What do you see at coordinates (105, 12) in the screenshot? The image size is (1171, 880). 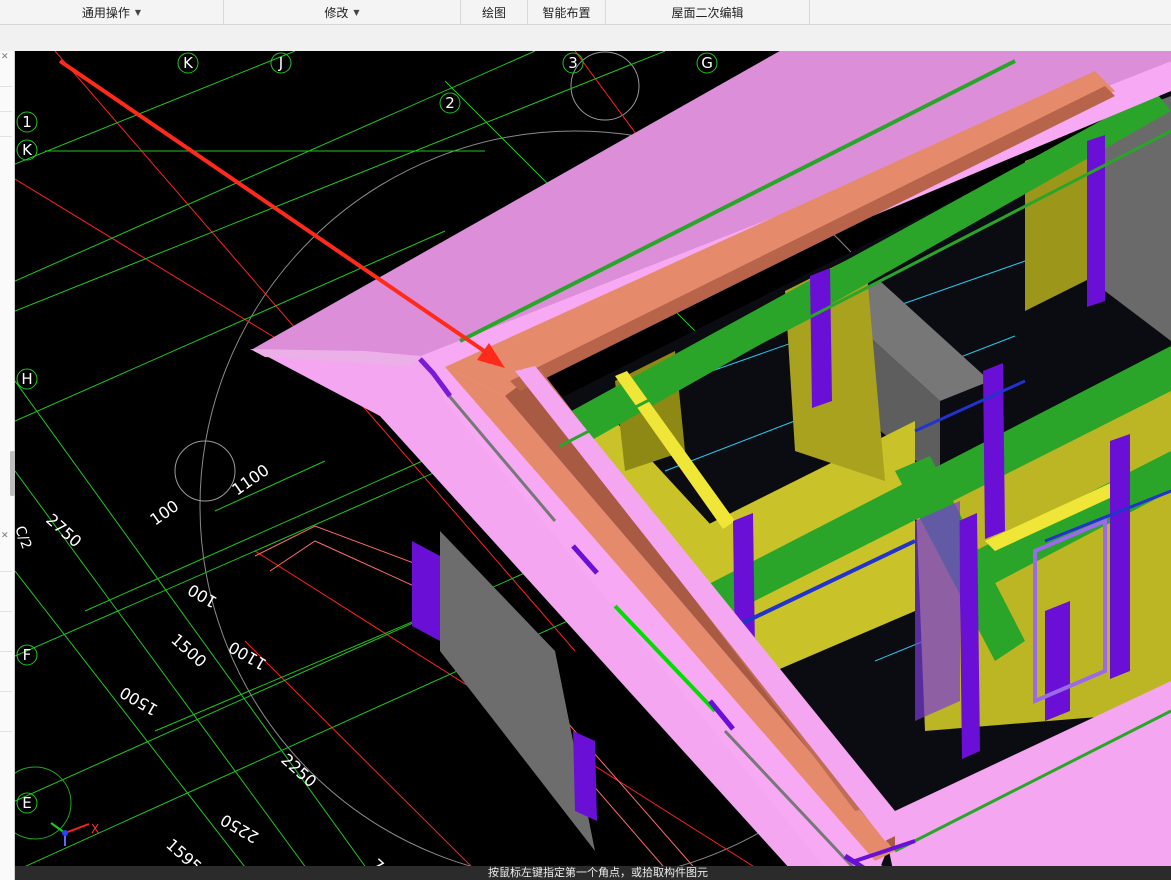 I see `ribbon-group-label: 通用操作` at bounding box center [105, 12].